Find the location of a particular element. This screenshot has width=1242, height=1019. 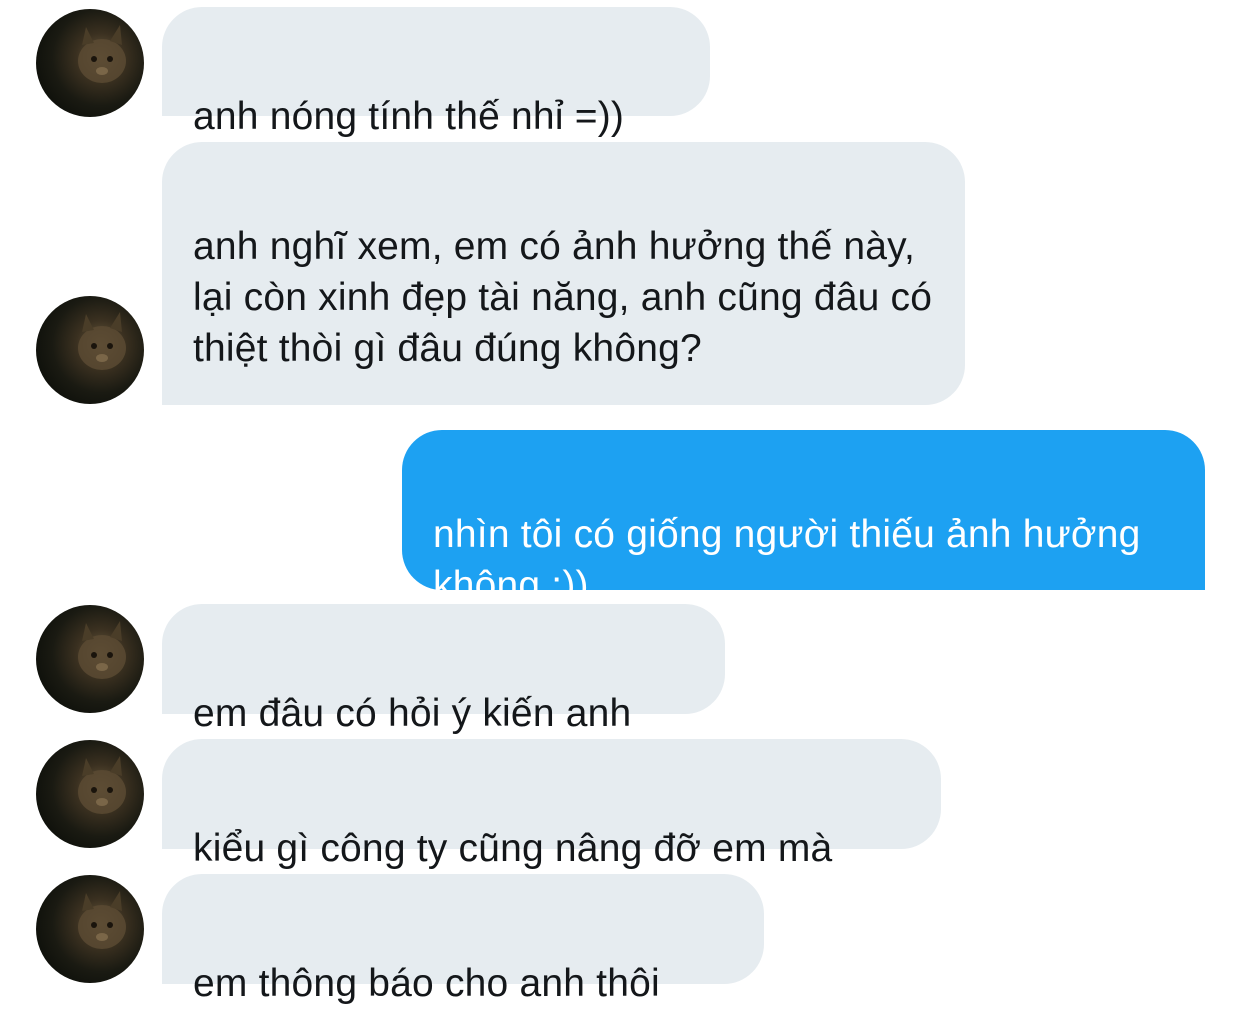

message-text: em thông báo cho anh thôi is located at coordinates (426, 983).